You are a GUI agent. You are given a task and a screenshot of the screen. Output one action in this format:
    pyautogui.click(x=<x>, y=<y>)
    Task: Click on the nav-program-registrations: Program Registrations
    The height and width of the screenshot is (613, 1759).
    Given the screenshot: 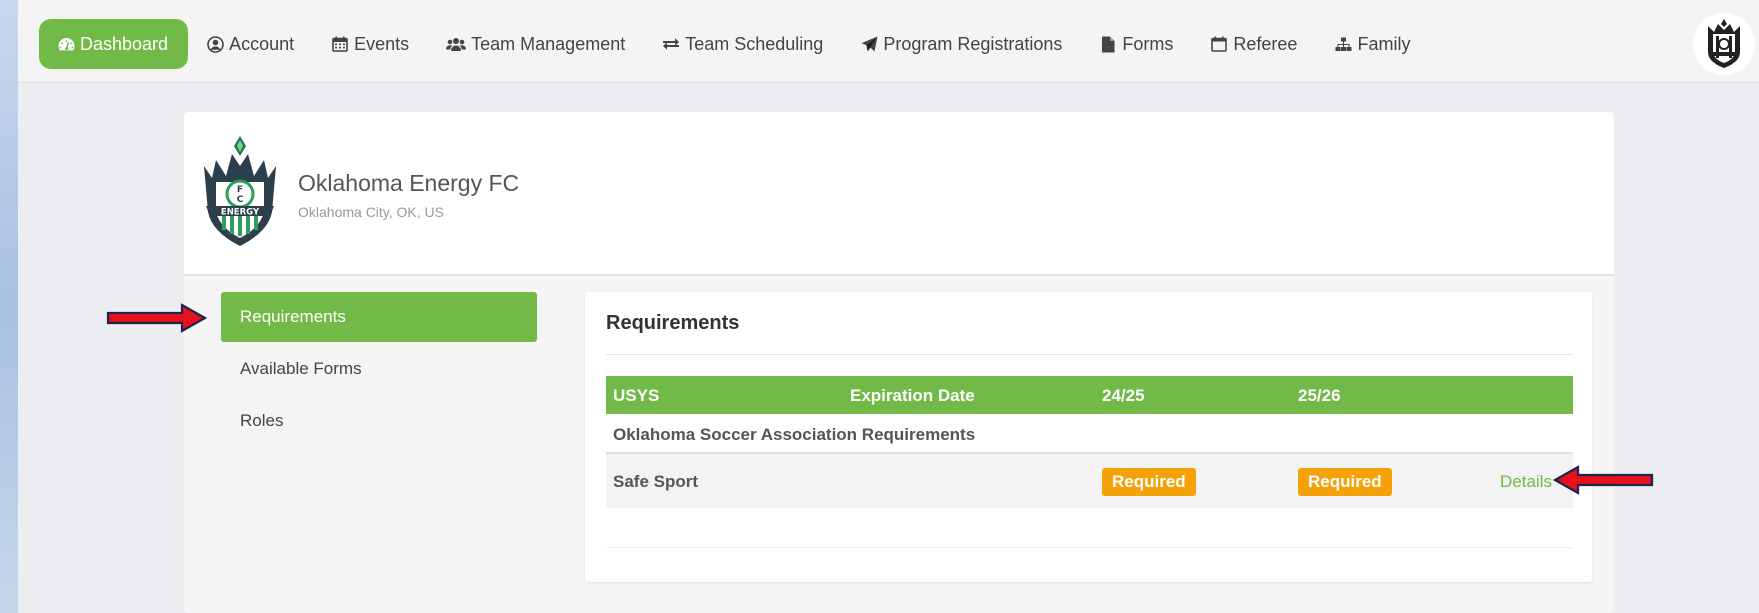 What is the action you would take?
    pyautogui.click(x=961, y=44)
    